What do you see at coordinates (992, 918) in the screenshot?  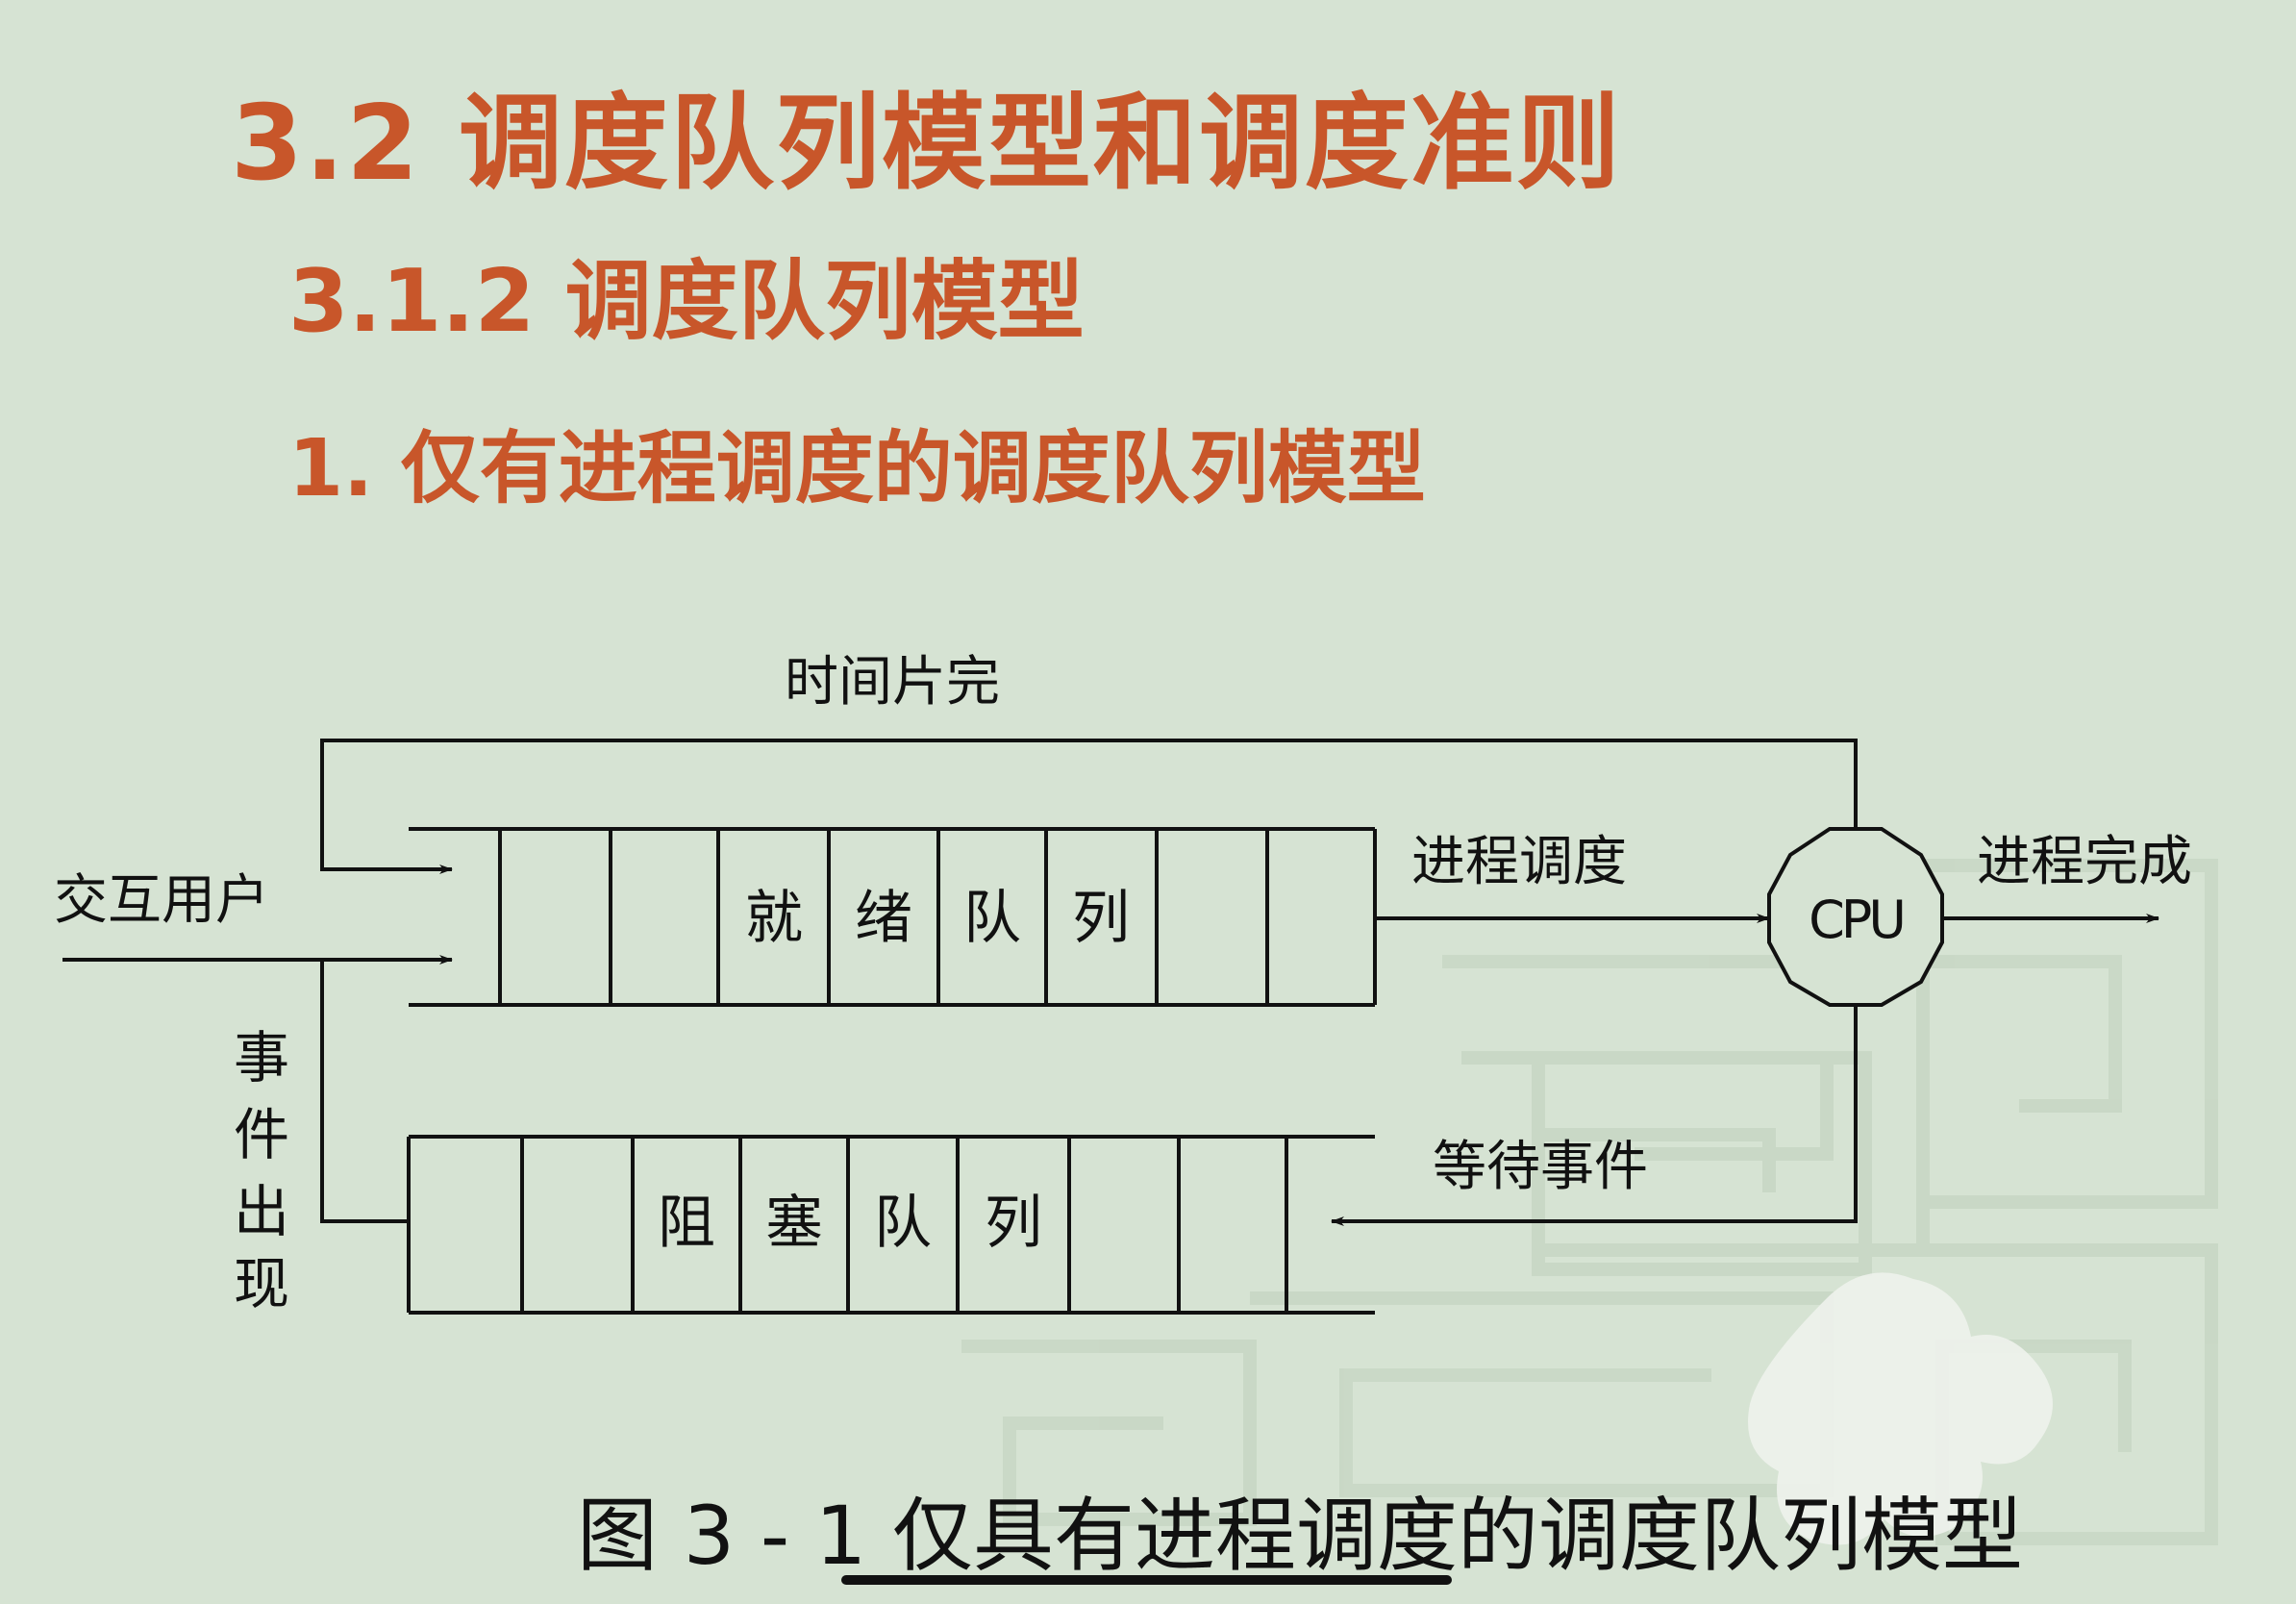 I see `ready-queue-label-char: 队` at bounding box center [992, 918].